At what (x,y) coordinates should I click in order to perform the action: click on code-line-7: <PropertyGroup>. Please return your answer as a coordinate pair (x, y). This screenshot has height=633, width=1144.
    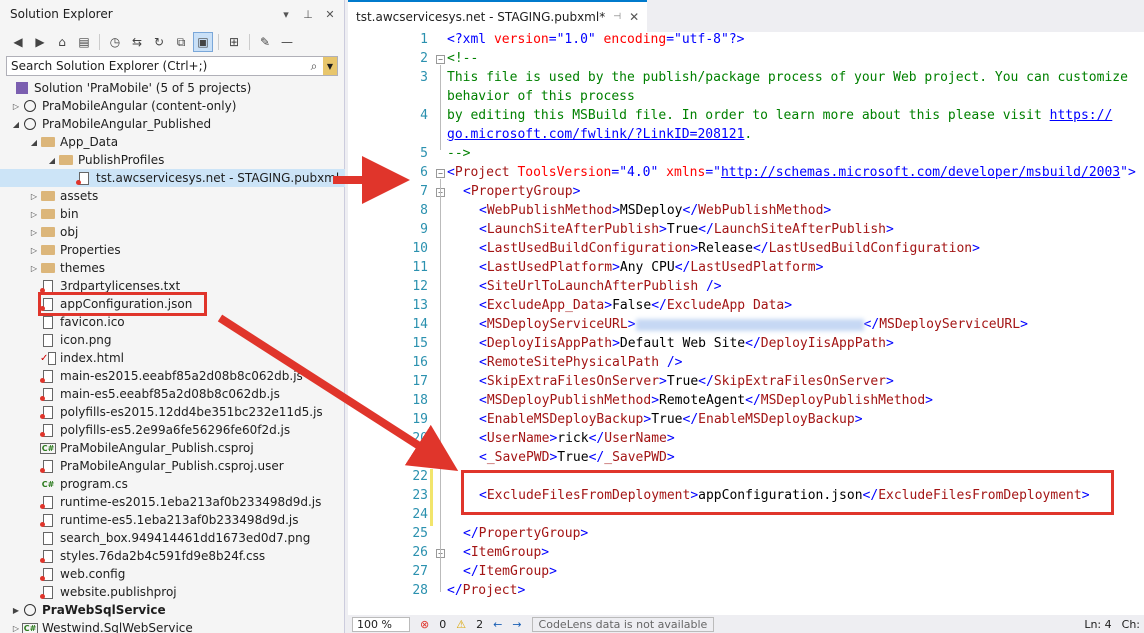
    Looking at the image, I should click on (522, 191).